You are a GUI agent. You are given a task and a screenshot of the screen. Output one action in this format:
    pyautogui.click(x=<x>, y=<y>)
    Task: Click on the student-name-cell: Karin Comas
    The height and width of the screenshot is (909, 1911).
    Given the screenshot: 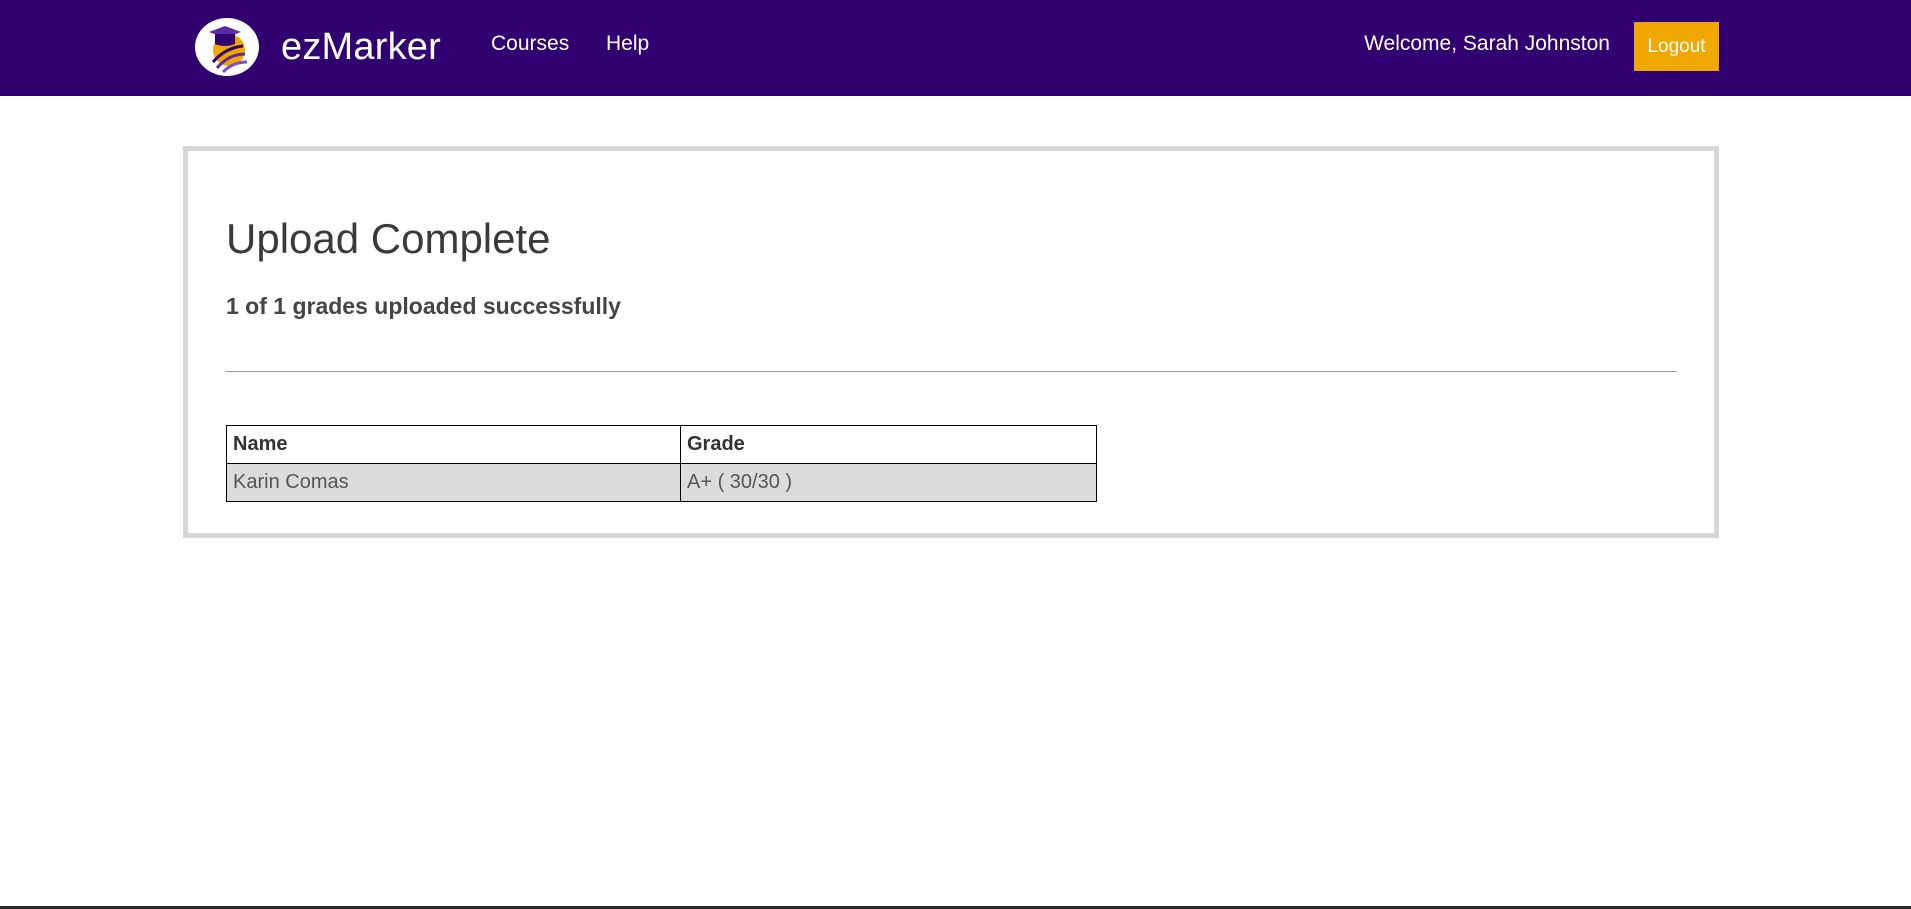 What is the action you would take?
    pyautogui.click(x=453, y=482)
    